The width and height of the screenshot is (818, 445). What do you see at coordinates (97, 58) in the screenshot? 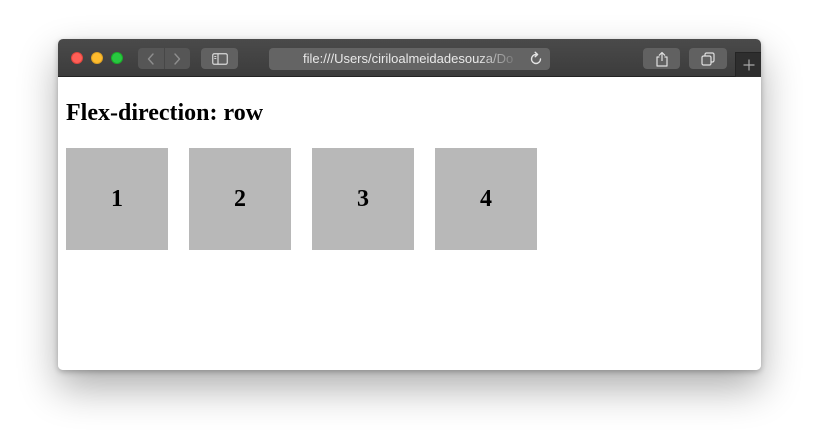
I see `minimize-window-button` at bounding box center [97, 58].